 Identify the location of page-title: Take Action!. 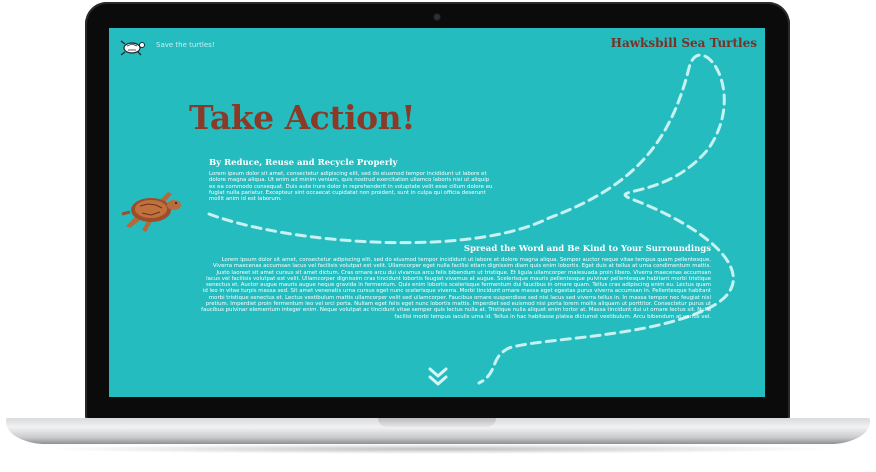
(302, 117).